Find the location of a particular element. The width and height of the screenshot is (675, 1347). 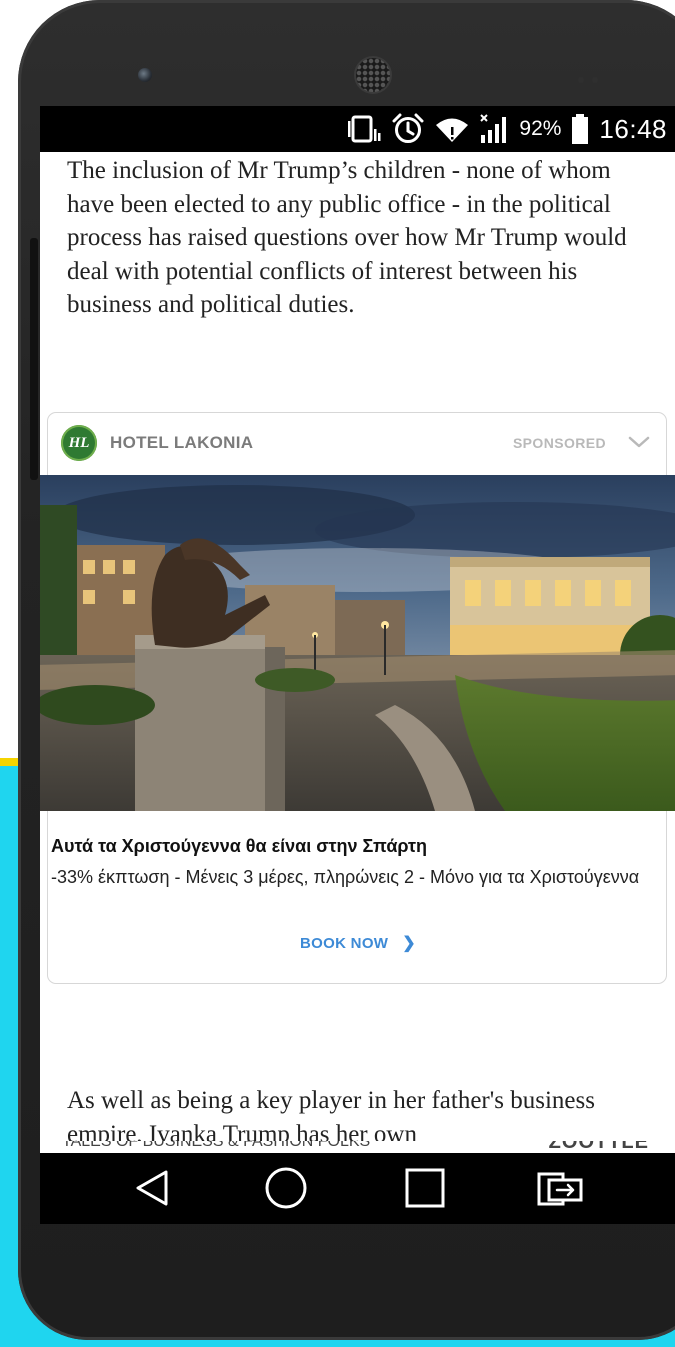

proximity-sensors is located at coordinates (598, 76).